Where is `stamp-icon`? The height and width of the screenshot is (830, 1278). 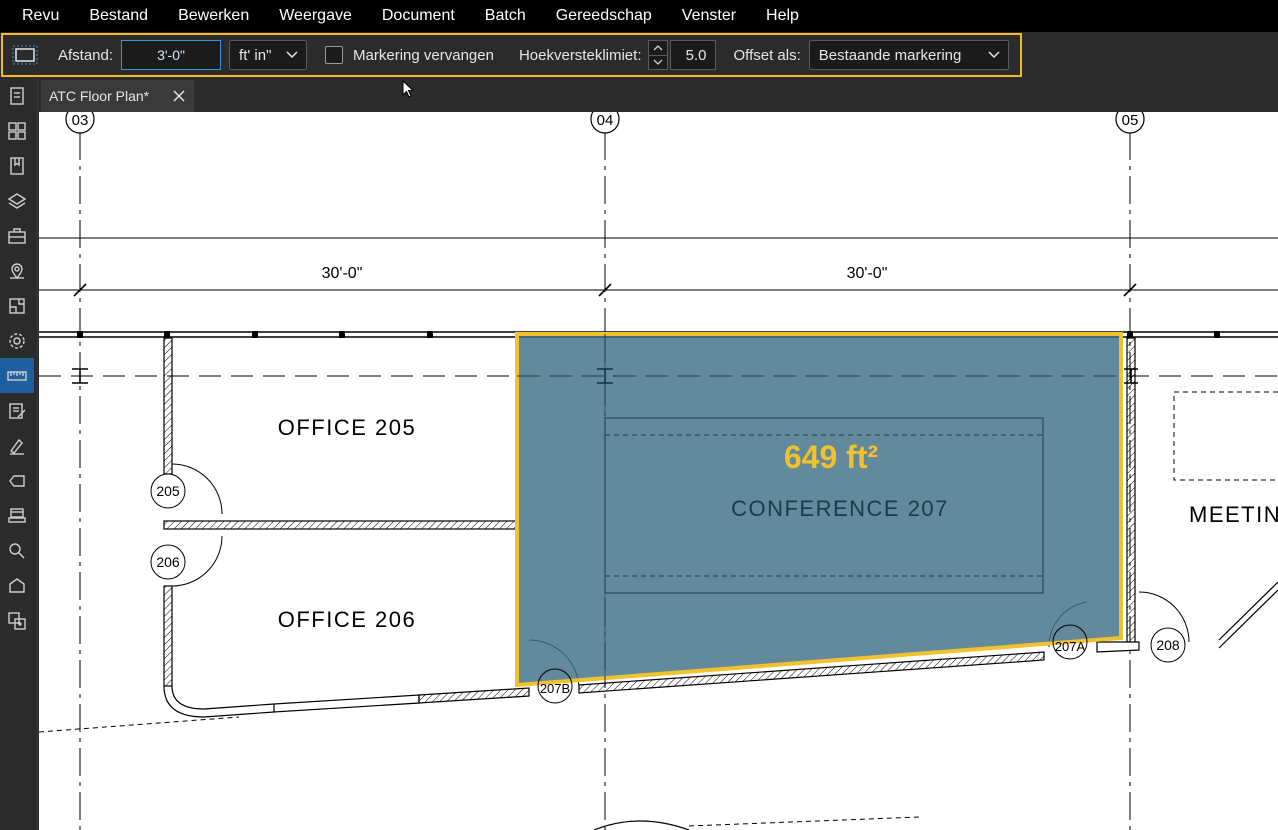
stamp-icon is located at coordinates (17, 515).